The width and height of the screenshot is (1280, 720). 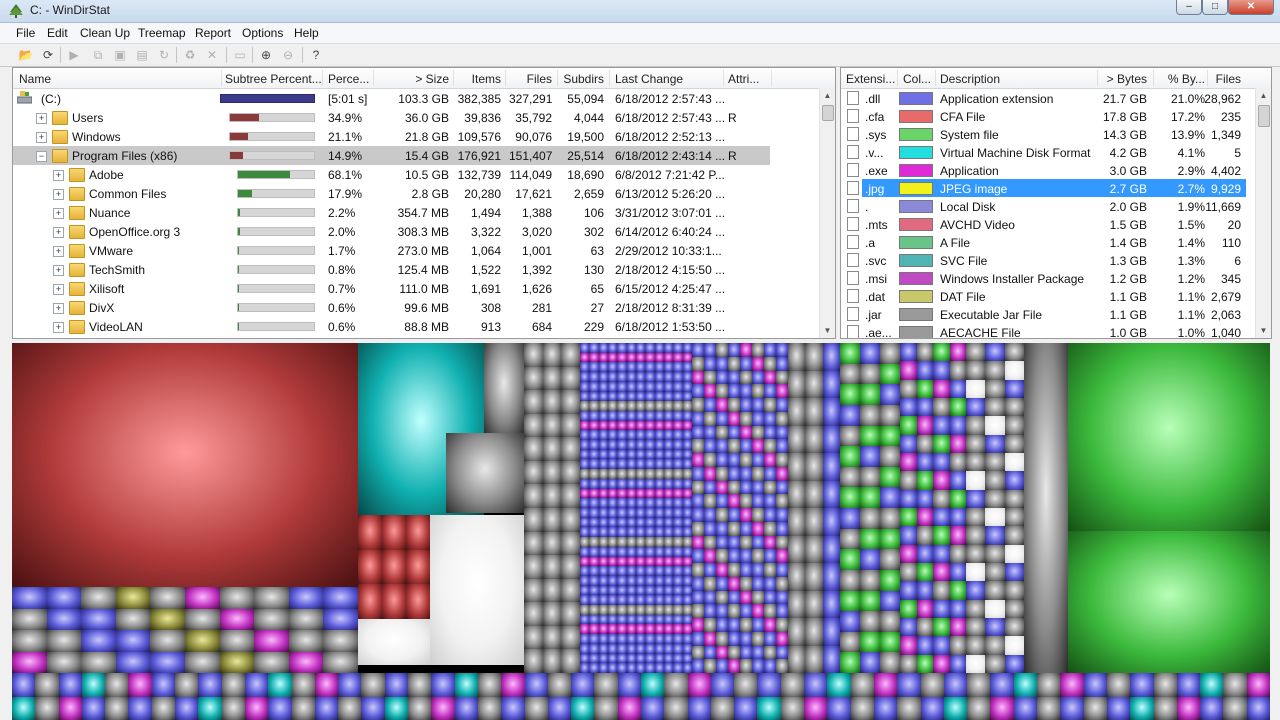 What do you see at coordinates (1056, 242) in the screenshot?
I see `extension-row: .a A File 1.4 GB 1.4% 110` at bounding box center [1056, 242].